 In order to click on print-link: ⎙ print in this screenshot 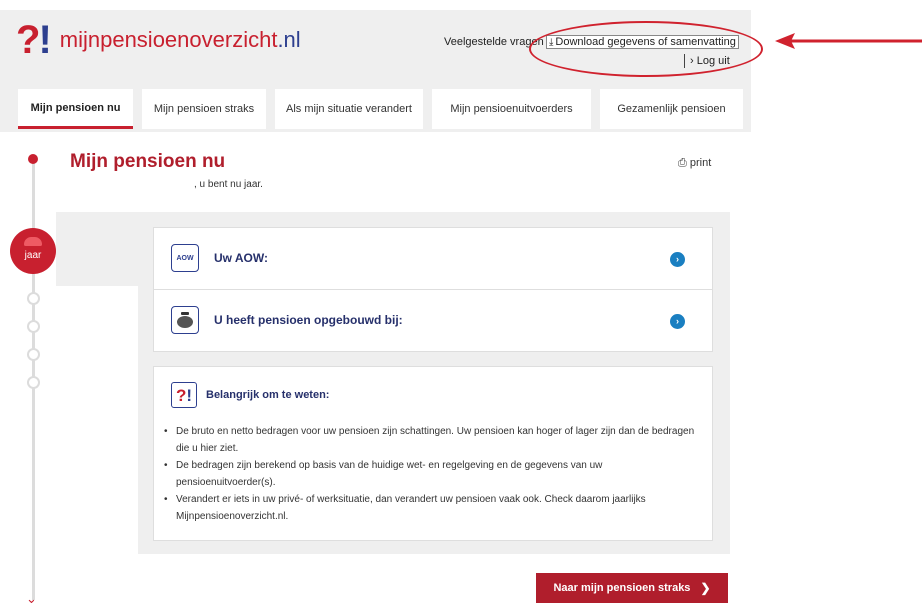, I will do `click(694, 163)`.